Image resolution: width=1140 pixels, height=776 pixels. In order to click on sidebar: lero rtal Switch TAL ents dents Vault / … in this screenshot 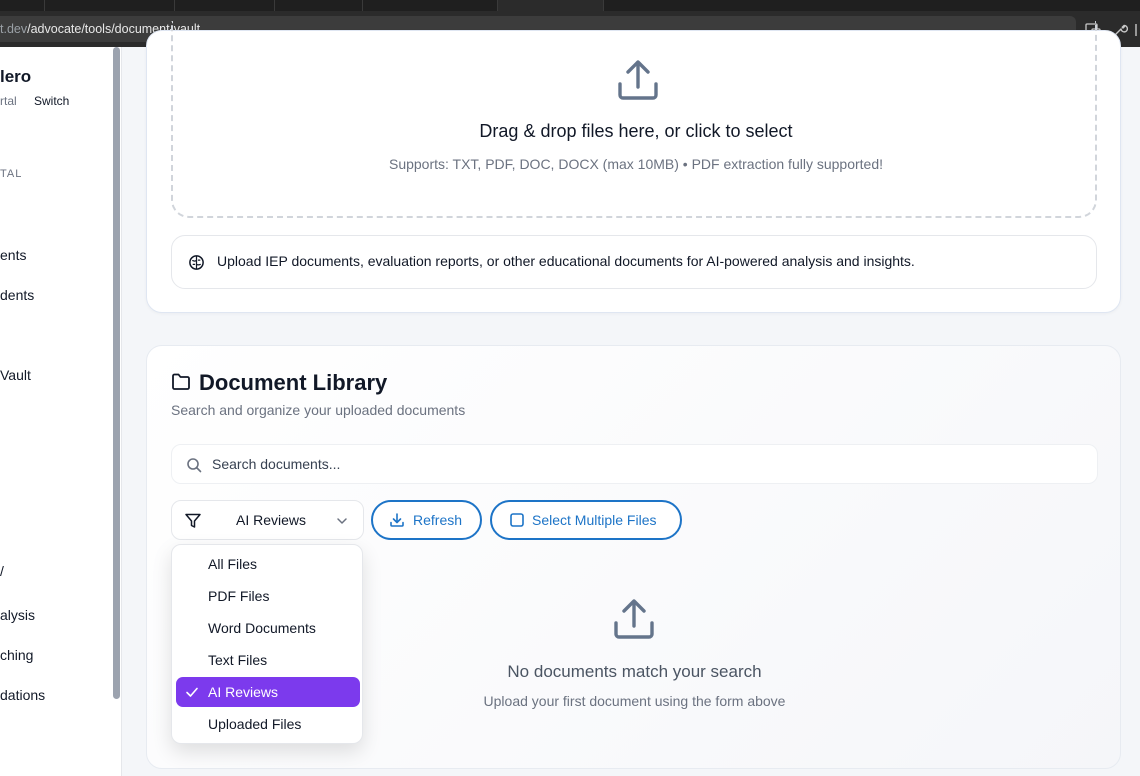, I will do `click(61, 411)`.